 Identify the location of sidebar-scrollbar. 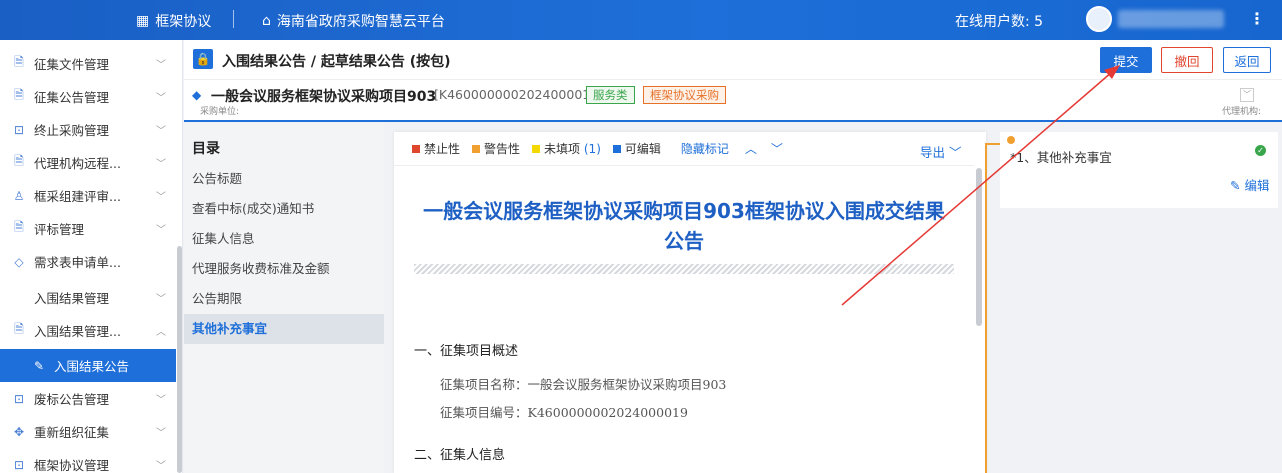
(179, 359).